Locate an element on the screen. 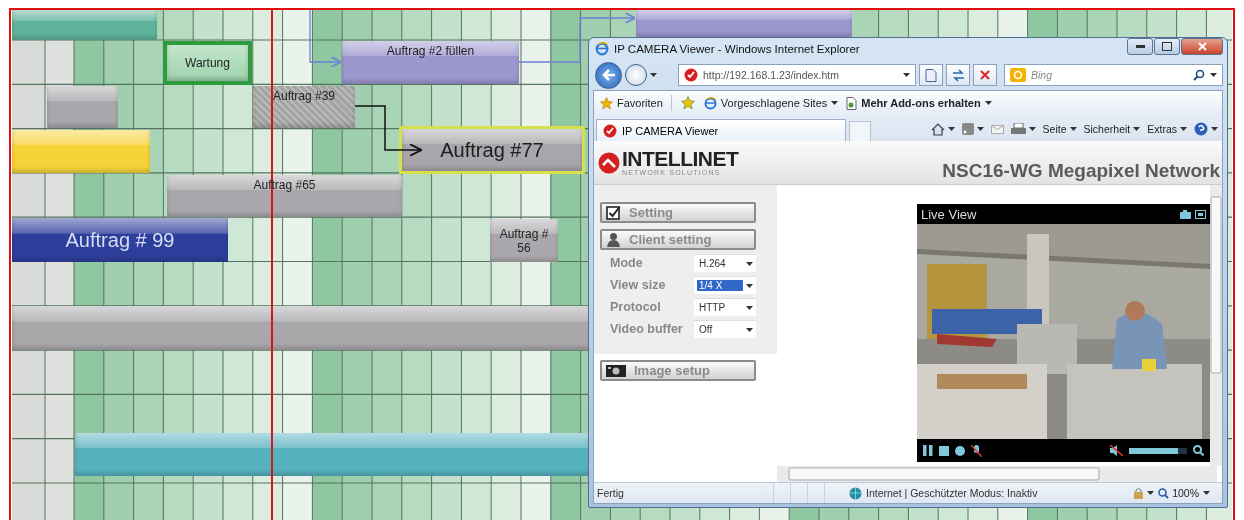 Image resolution: width=1244 pixels, height=520 pixels. search-icon is located at coordinates (1199, 75).